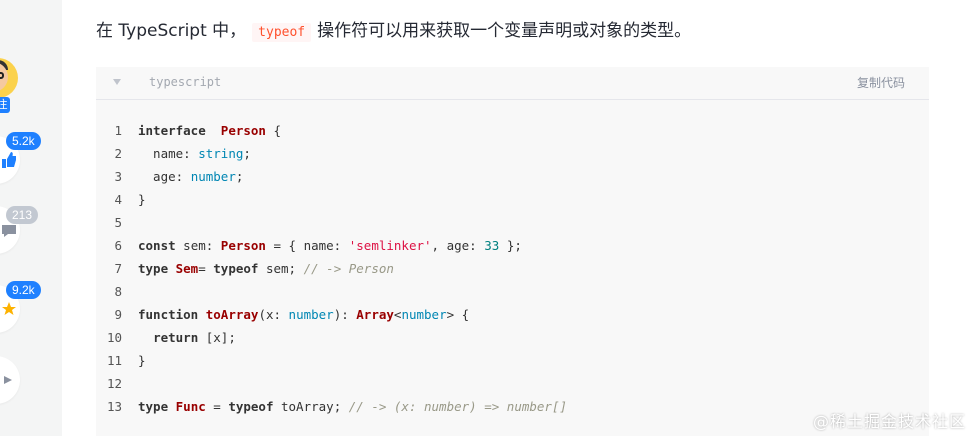 The width and height of the screenshot is (972, 436). Describe the element at coordinates (118, 245) in the screenshot. I see `line-number: 6` at that location.